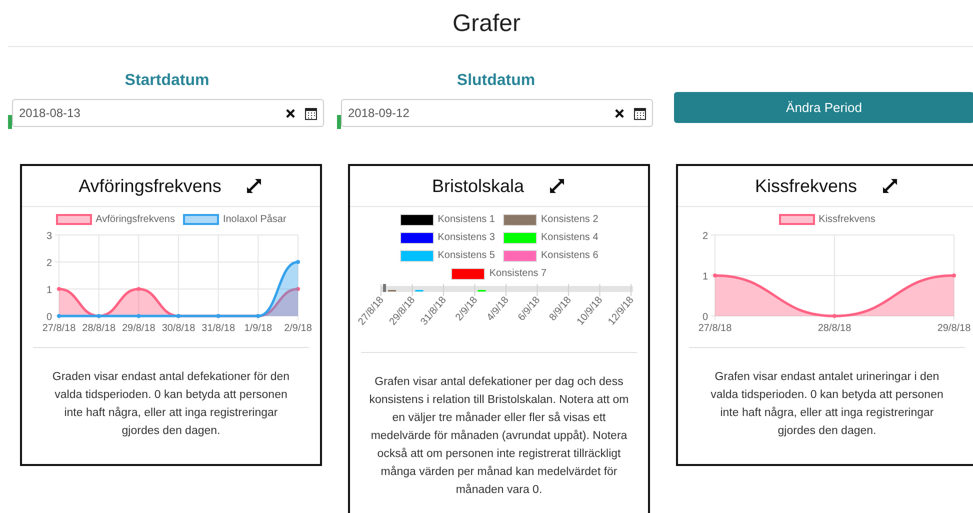 This screenshot has width=973, height=513. I want to click on legend-label: Inolaxol Påsar, so click(254, 220).